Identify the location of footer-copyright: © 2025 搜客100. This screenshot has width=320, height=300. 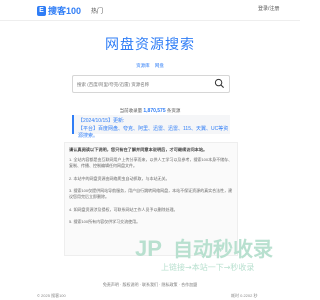
(51, 295).